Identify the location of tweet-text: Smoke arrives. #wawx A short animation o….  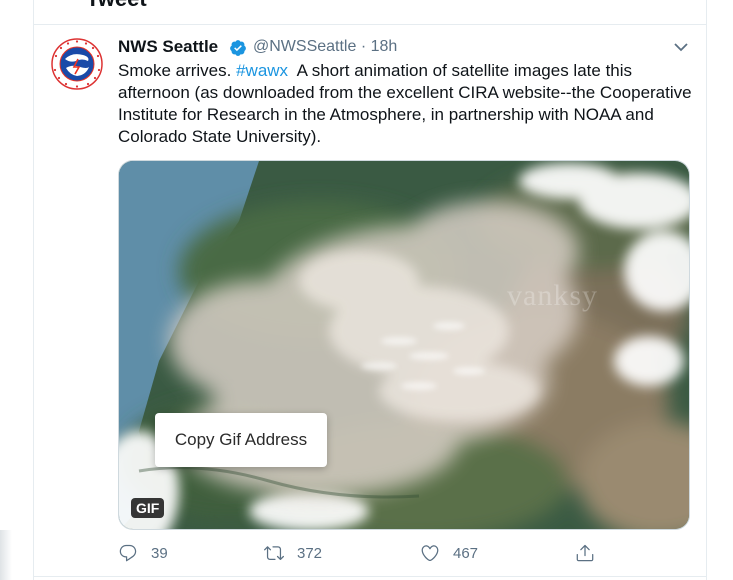
(405, 104).